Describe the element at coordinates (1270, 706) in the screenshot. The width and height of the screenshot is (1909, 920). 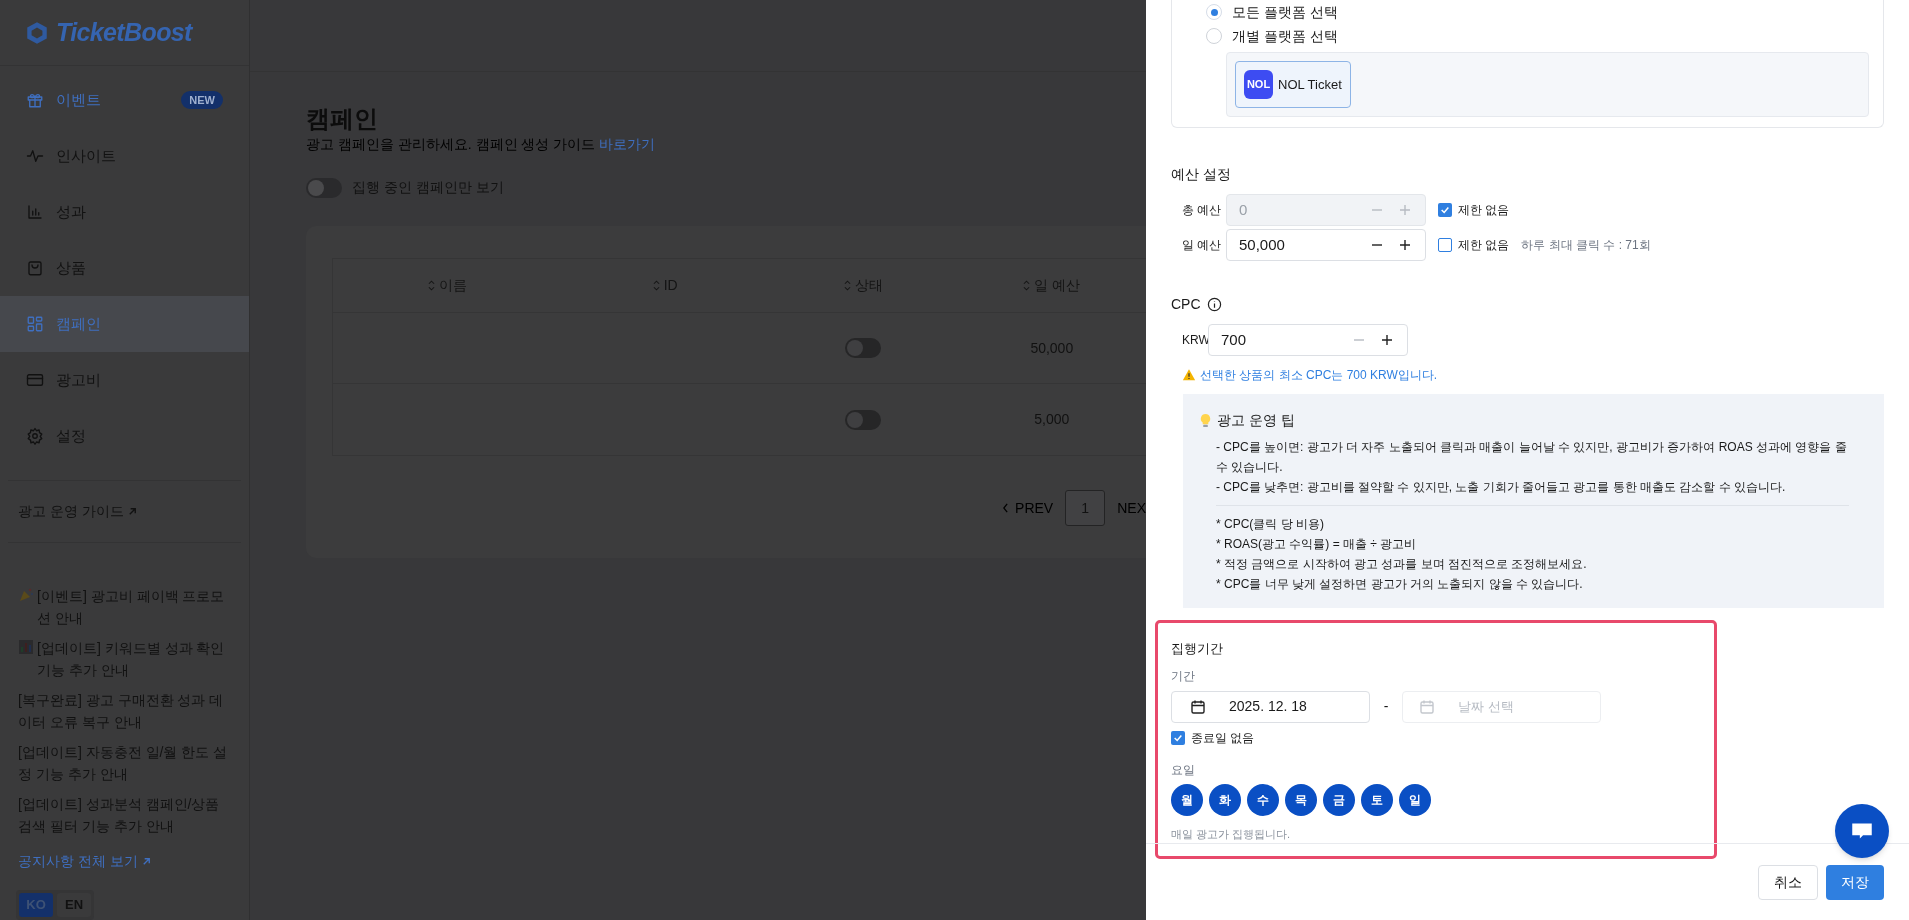
I see `start-date-field: 2025. 12. 18` at that location.